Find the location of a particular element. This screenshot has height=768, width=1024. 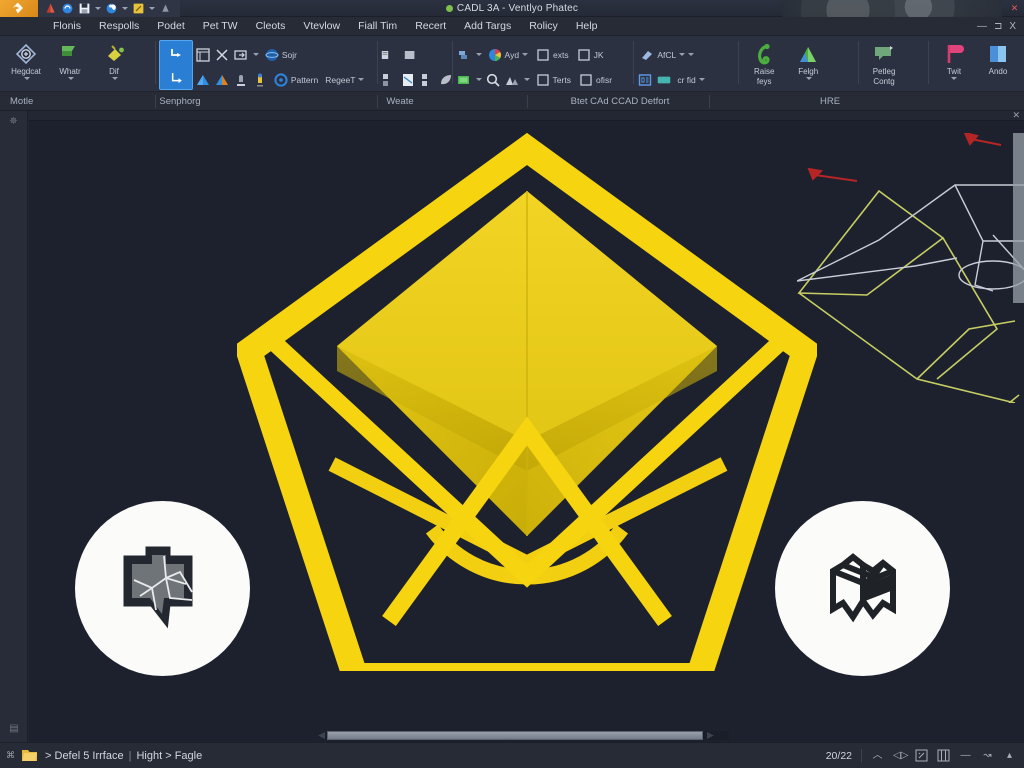

ribbon-button-twit: Twit is located at coordinates (954, 59).